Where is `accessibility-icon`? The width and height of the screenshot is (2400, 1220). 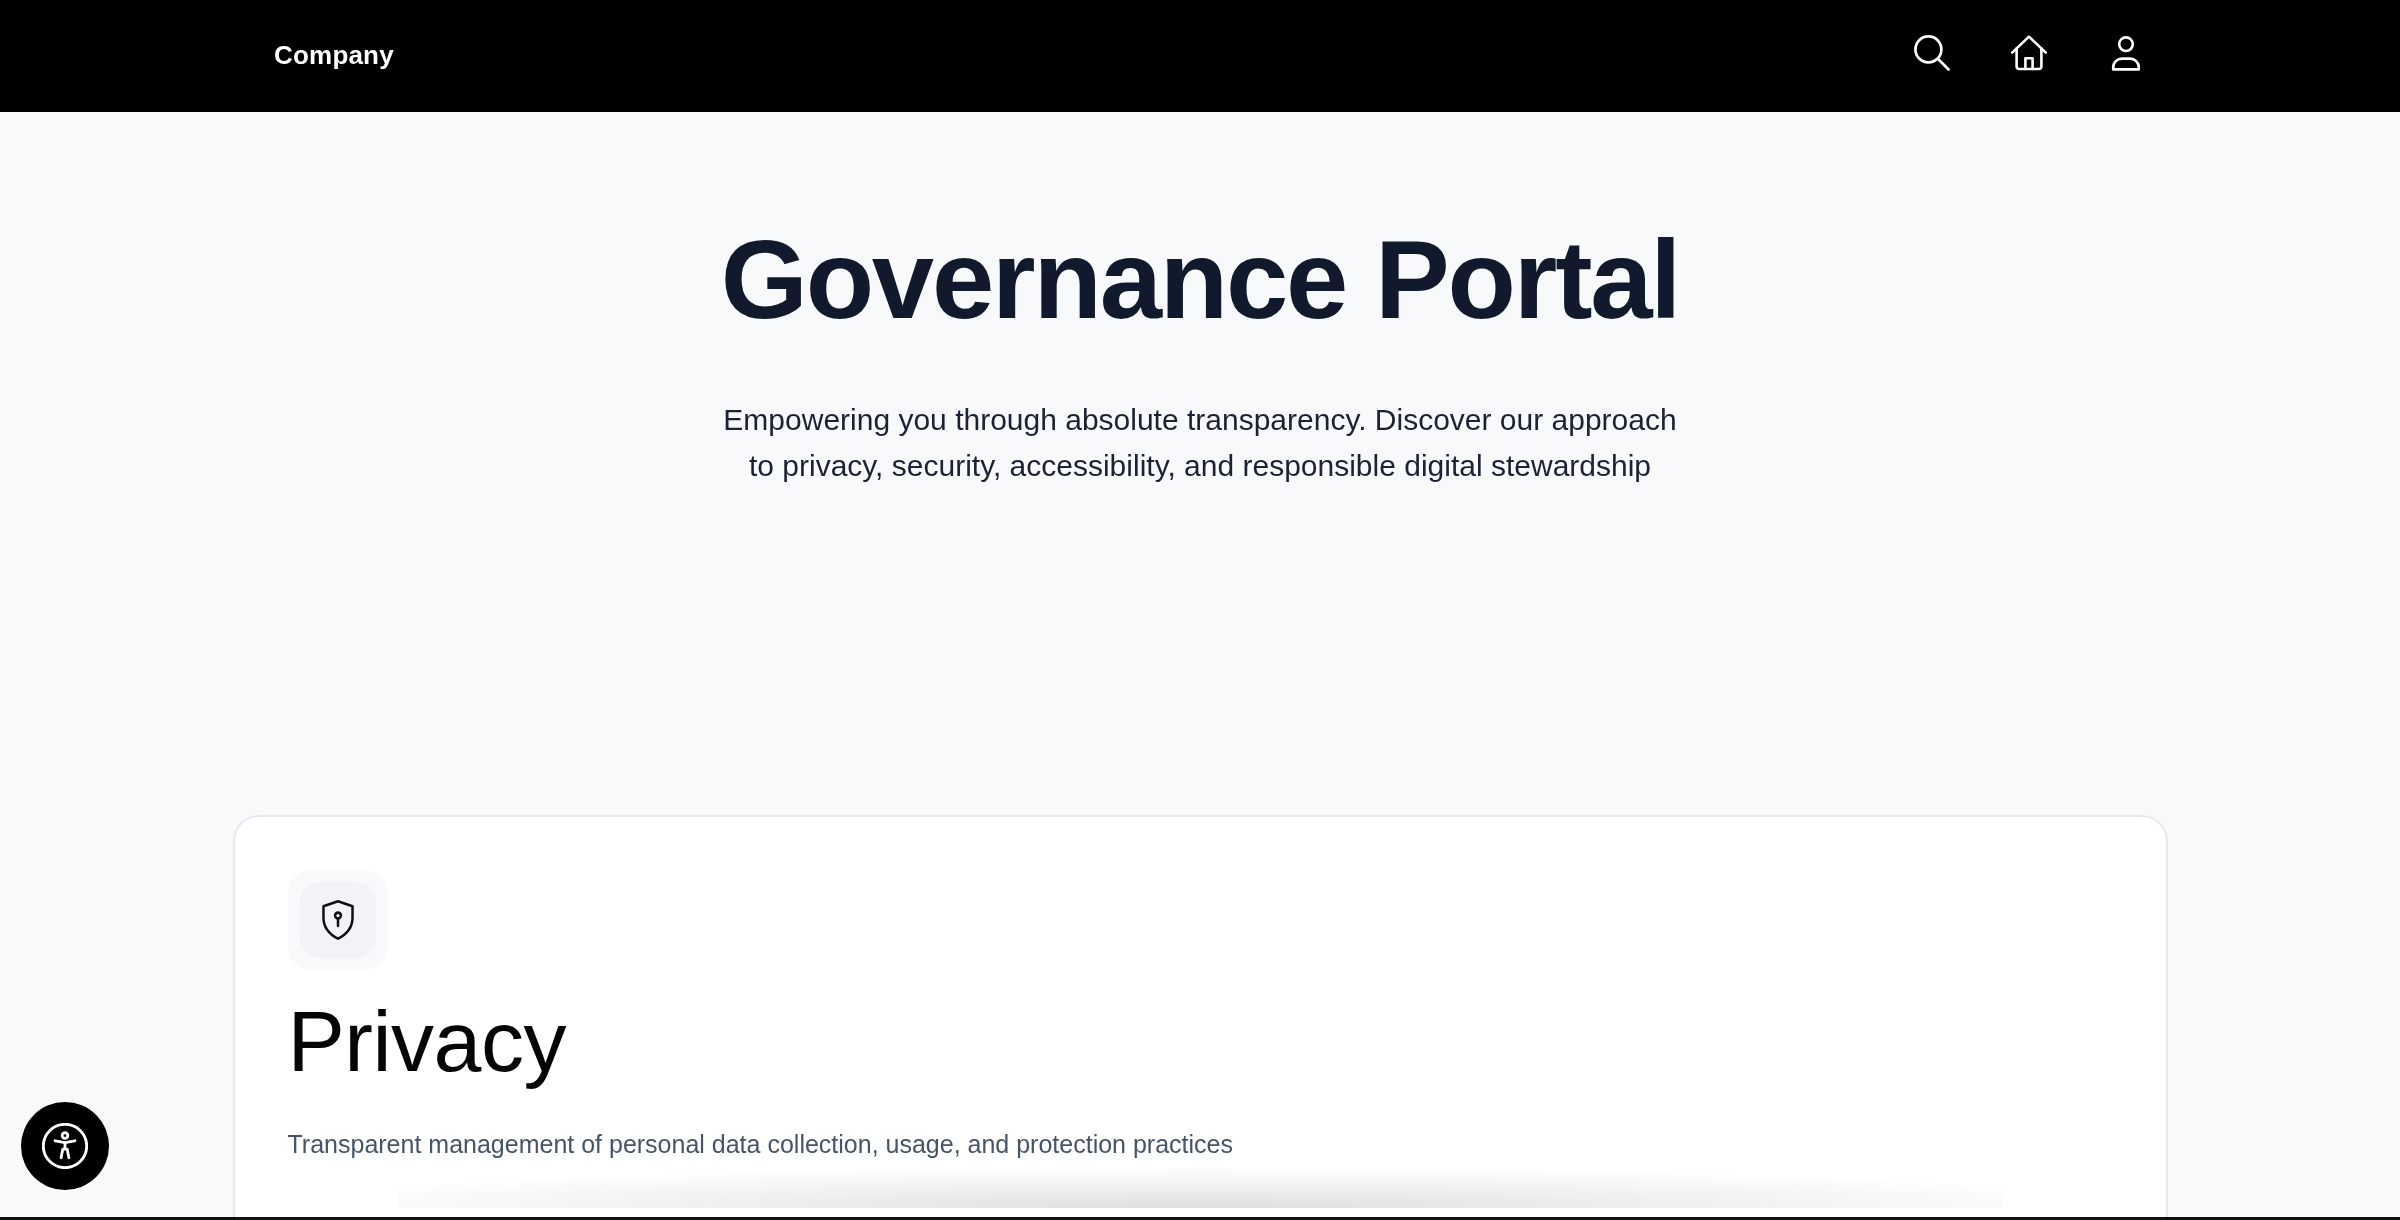 accessibility-icon is located at coordinates (65, 1146).